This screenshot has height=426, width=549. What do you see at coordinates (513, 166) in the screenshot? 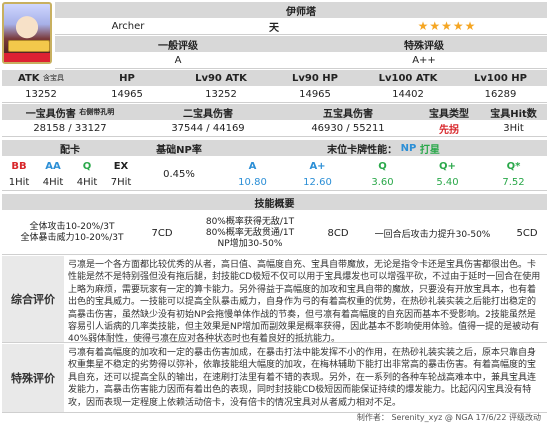
I see `perf-label-q-star: Q*` at bounding box center [513, 166].